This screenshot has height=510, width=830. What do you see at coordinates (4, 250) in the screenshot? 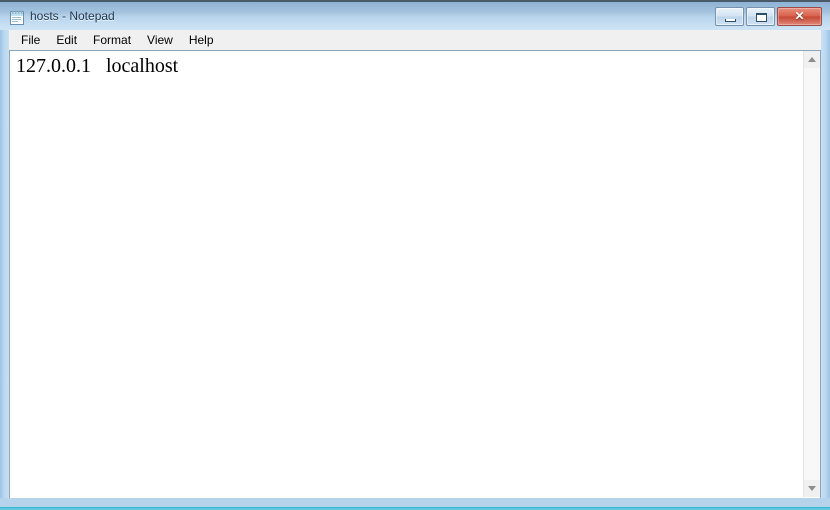
I see `window-frame-left` at bounding box center [4, 250].